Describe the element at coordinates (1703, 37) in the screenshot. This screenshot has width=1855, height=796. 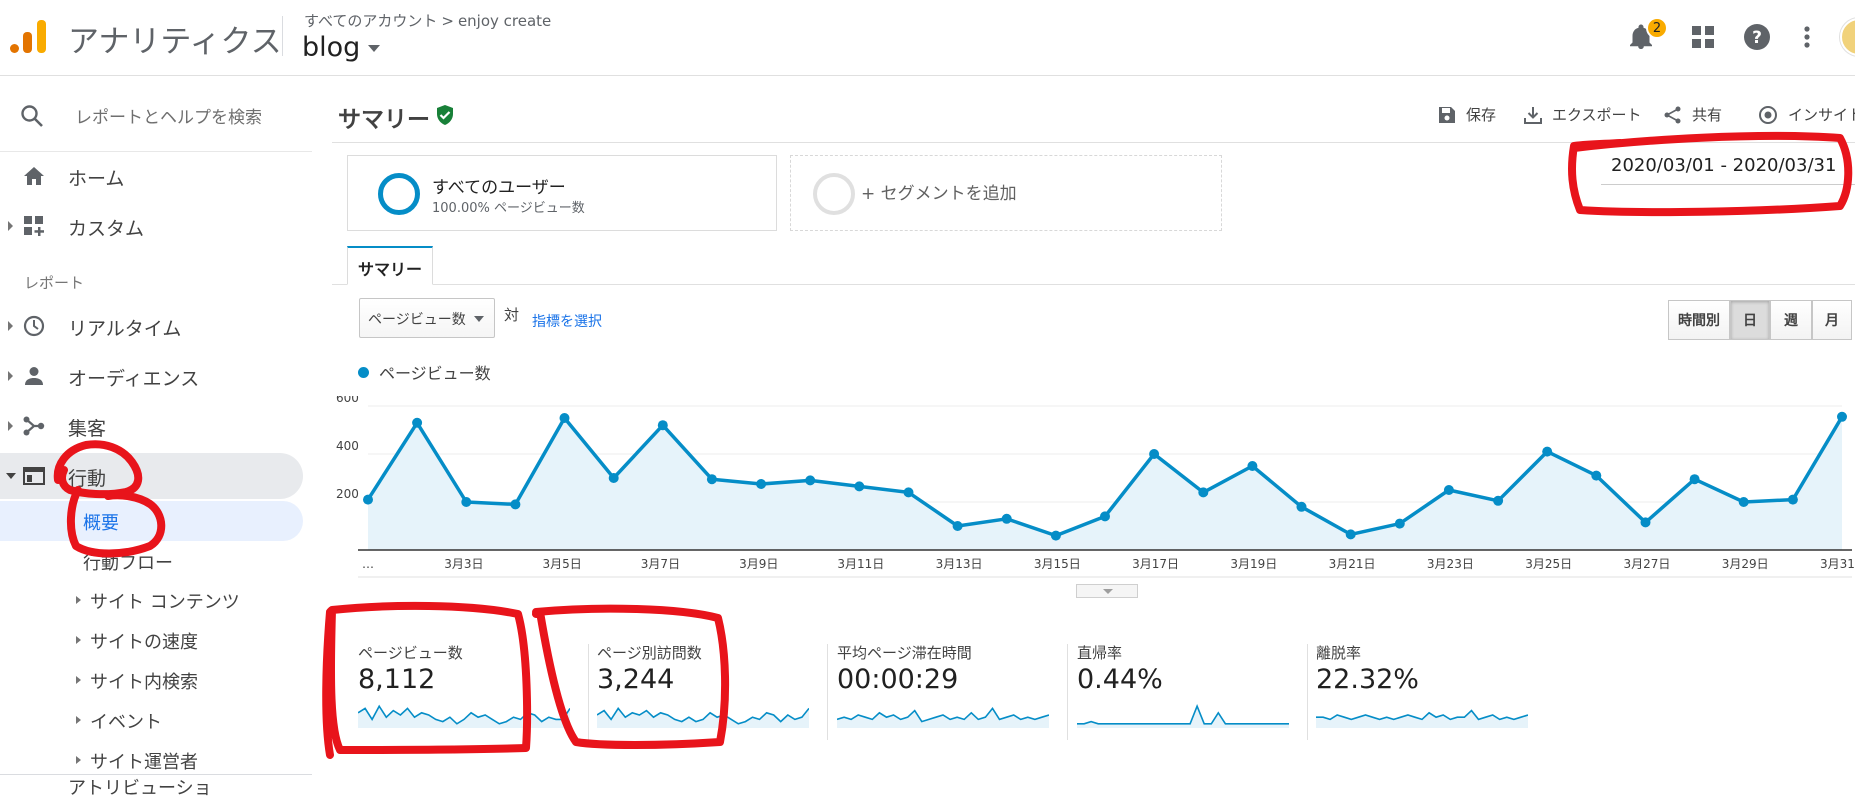
I see `apps-button` at that location.